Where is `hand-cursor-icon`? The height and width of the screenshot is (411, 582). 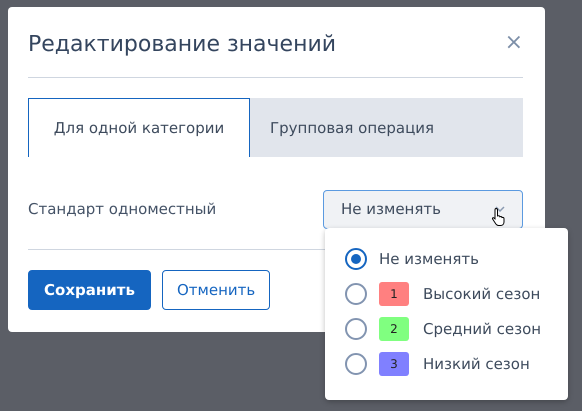
hand-cursor-icon is located at coordinates (499, 217).